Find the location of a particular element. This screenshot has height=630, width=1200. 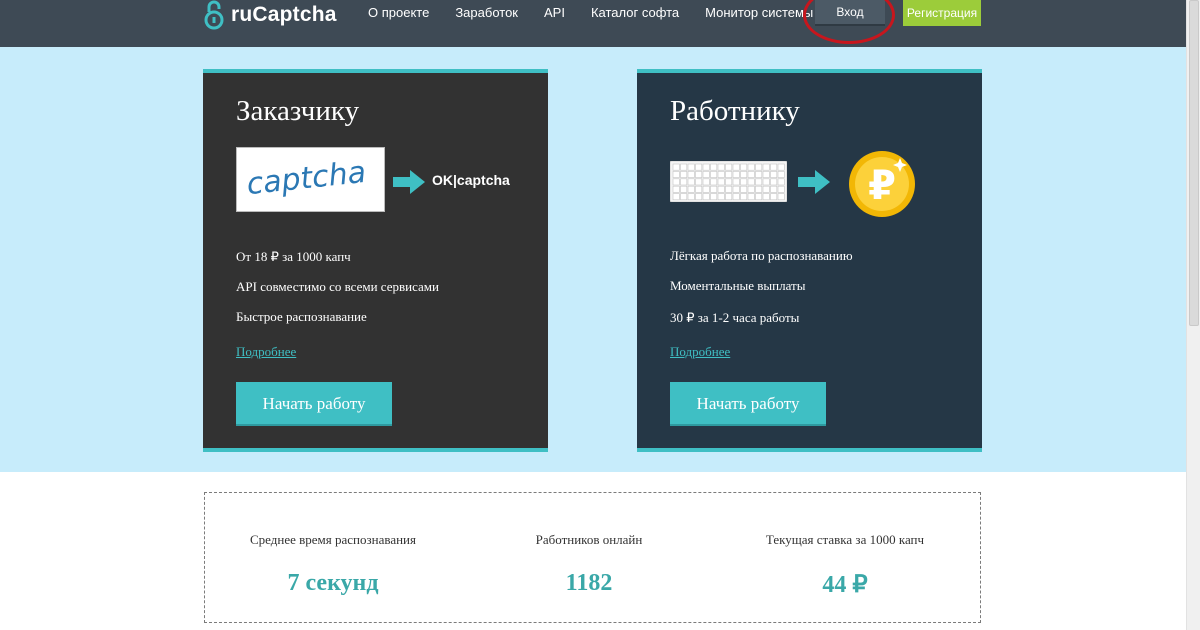

nav-item-earnings: Заработок is located at coordinates (486, 12).